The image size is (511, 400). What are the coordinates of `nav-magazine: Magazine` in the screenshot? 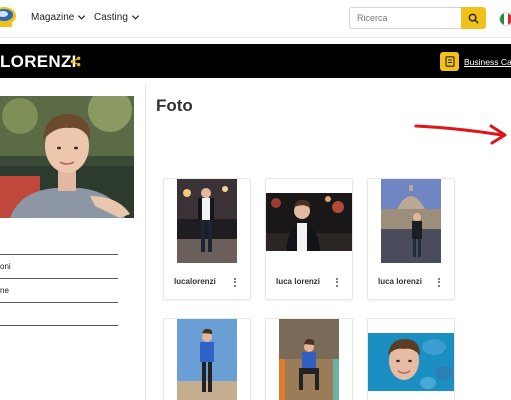 It's located at (58, 17).